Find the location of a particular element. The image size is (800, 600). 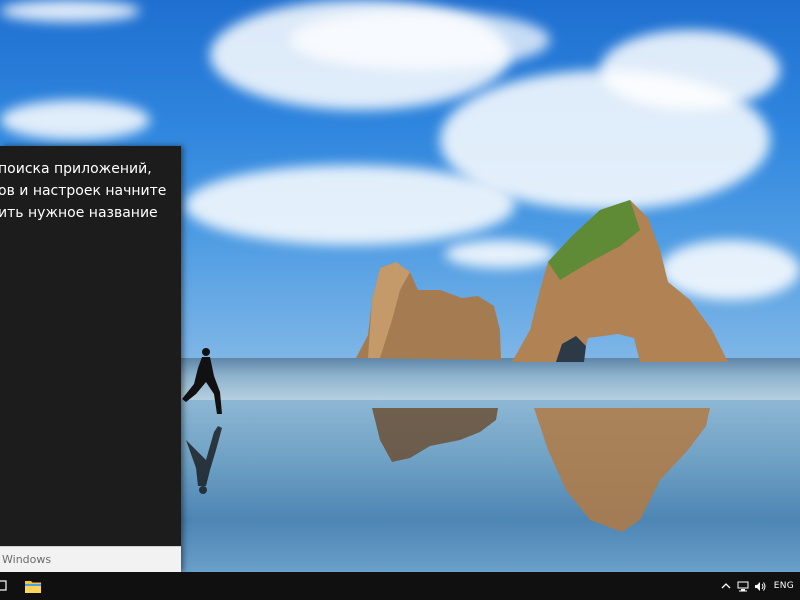

volume-icon is located at coordinates (760, 586).